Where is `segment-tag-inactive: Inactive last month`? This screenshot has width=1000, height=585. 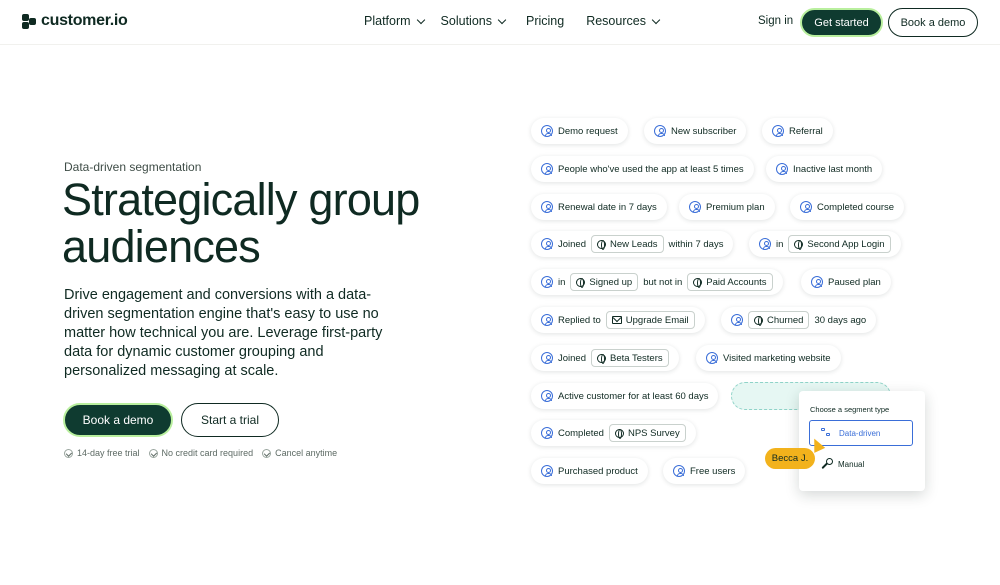 segment-tag-inactive: Inactive last month is located at coordinates (824, 169).